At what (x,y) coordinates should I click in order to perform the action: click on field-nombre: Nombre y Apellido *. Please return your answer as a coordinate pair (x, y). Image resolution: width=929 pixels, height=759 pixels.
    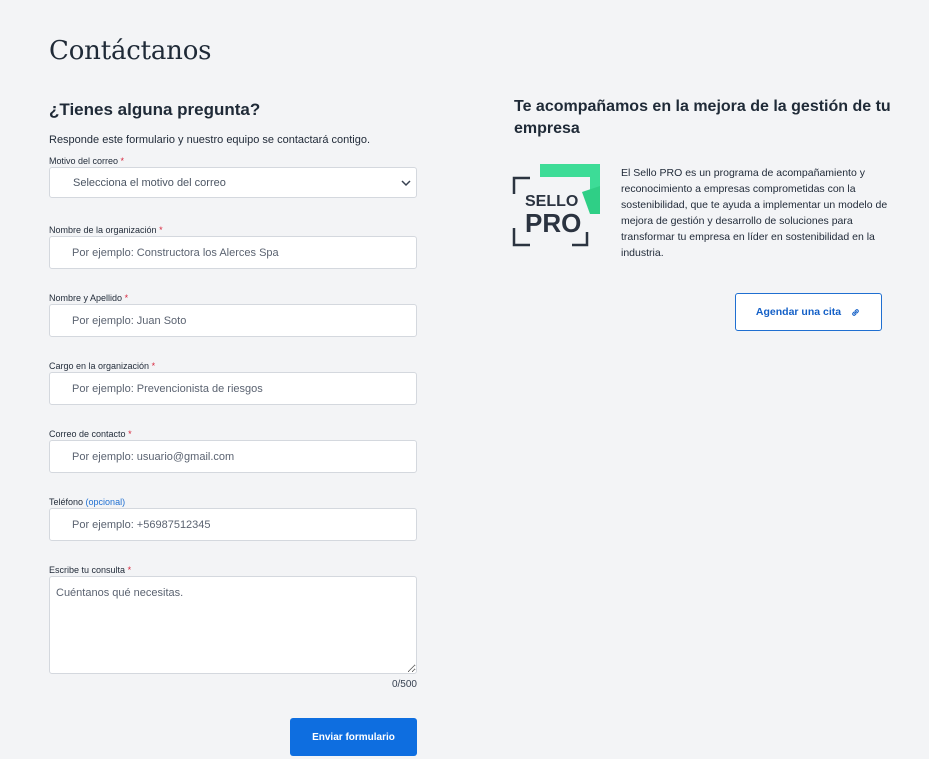
    Looking at the image, I should click on (233, 314).